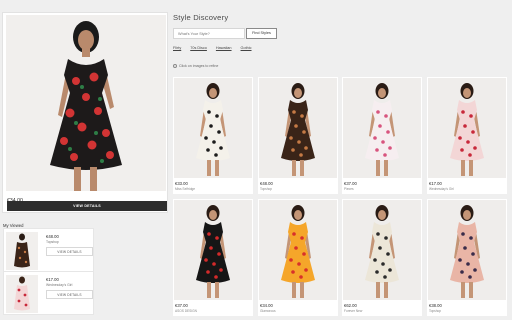 Image resolution: width=512 pixels, height=320 pixels. Describe the element at coordinates (268, 311) in the screenshot. I see `product-brand: Glamorous` at that location.